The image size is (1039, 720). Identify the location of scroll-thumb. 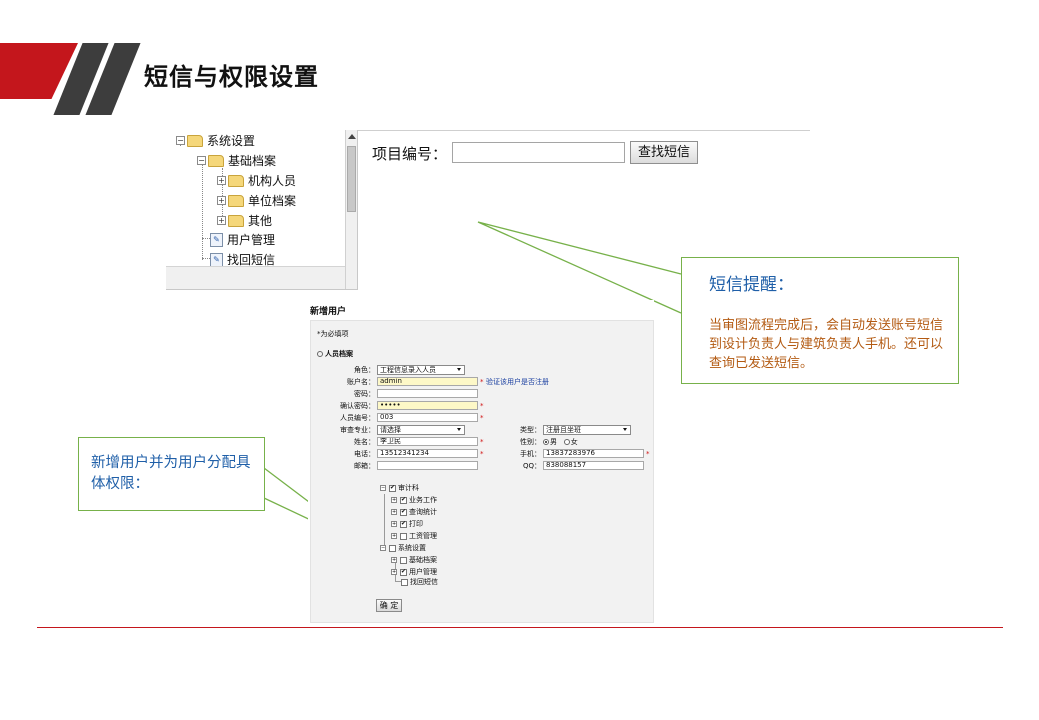
(351, 179).